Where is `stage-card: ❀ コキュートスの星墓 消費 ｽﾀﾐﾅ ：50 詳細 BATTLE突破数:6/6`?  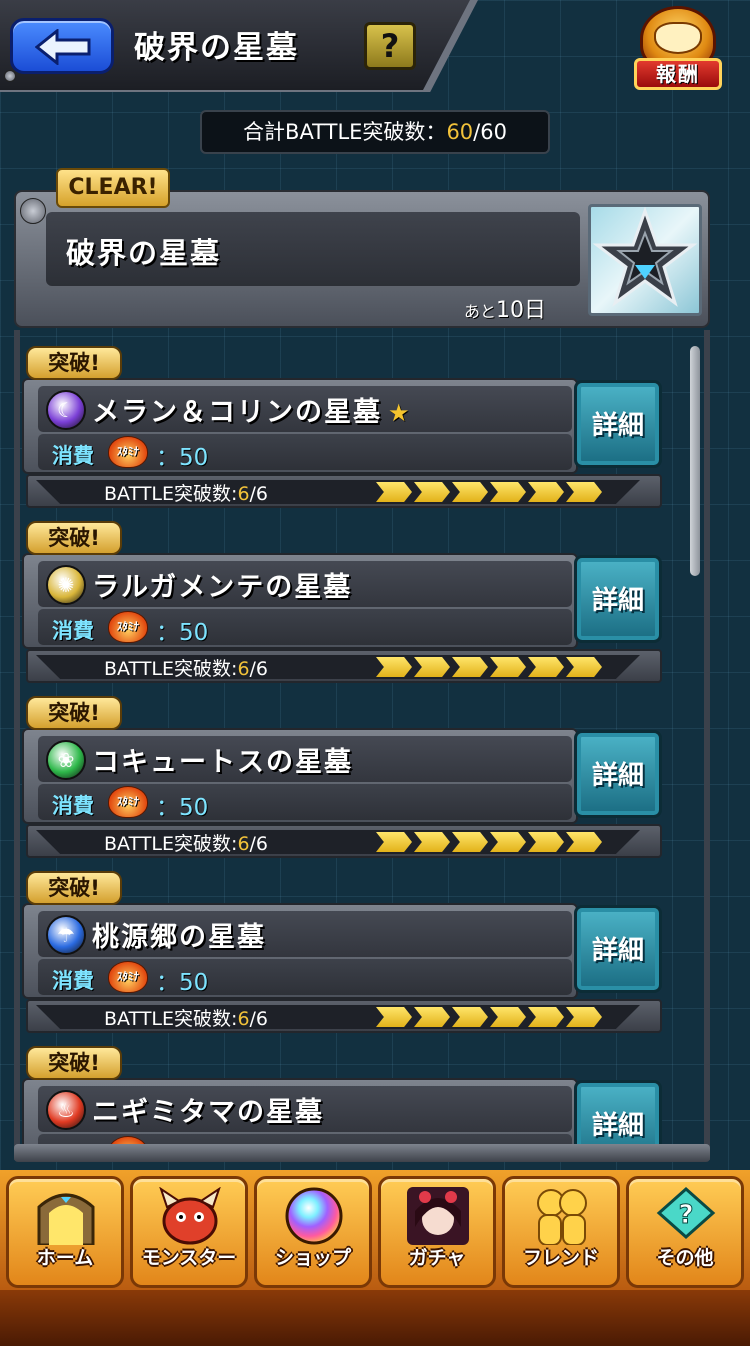 stage-card: ❀ コキュートスの星墓 消費 ｽﾀﾐﾅ ：50 詳細 BATTLE突破数:6/6 is located at coordinates (343, 777).